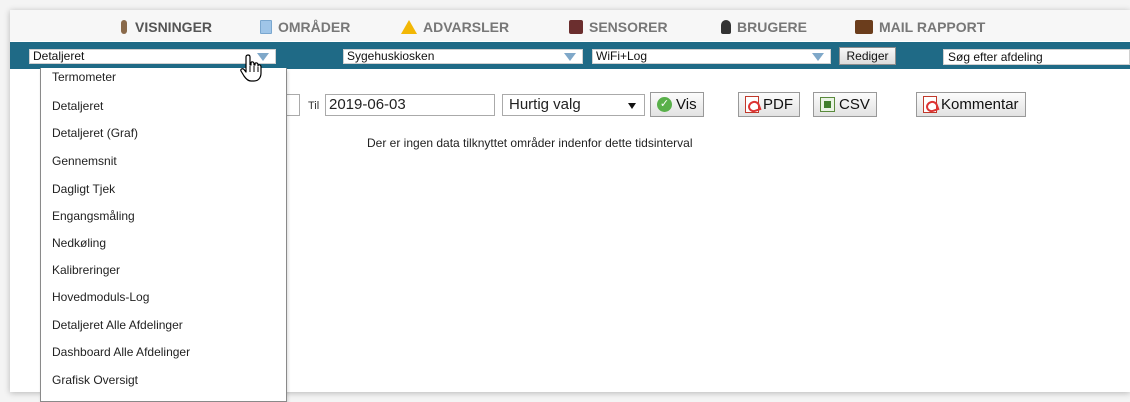 This screenshot has width=1130, height=402. I want to click on location-select-value: Sygehuskiosken, so click(391, 56).